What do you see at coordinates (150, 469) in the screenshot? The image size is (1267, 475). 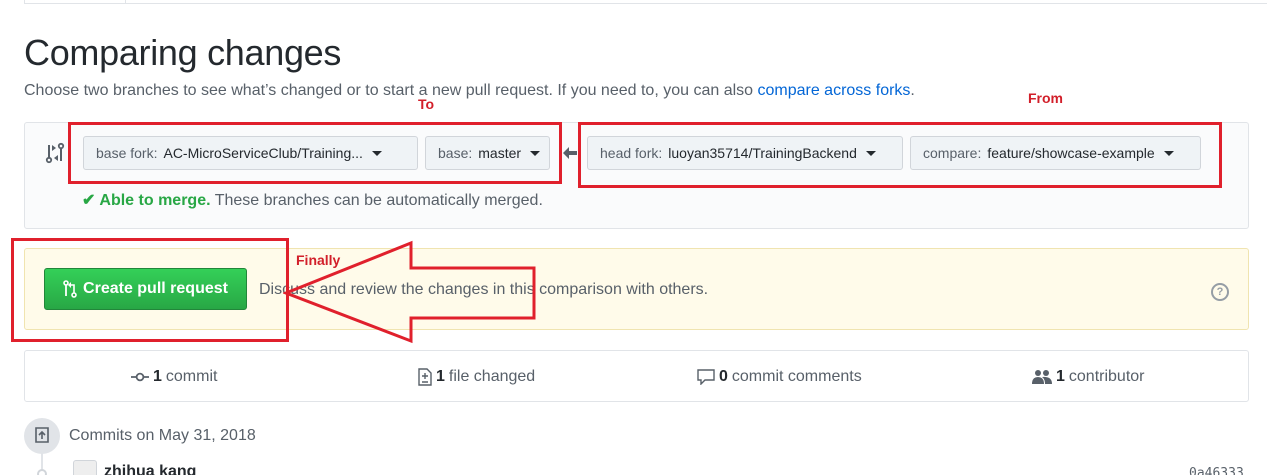 I see `commit-author: zhihua kang` at bounding box center [150, 469].